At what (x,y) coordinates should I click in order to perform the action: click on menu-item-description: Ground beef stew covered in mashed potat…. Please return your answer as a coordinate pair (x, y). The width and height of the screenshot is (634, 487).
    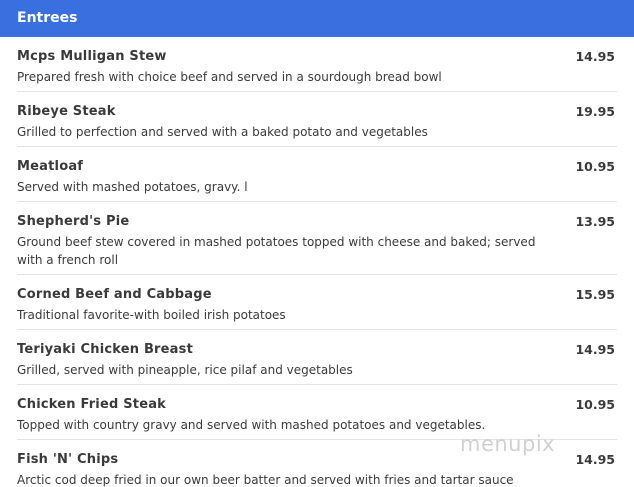
    Looking at the image, I should click on (276, 251).